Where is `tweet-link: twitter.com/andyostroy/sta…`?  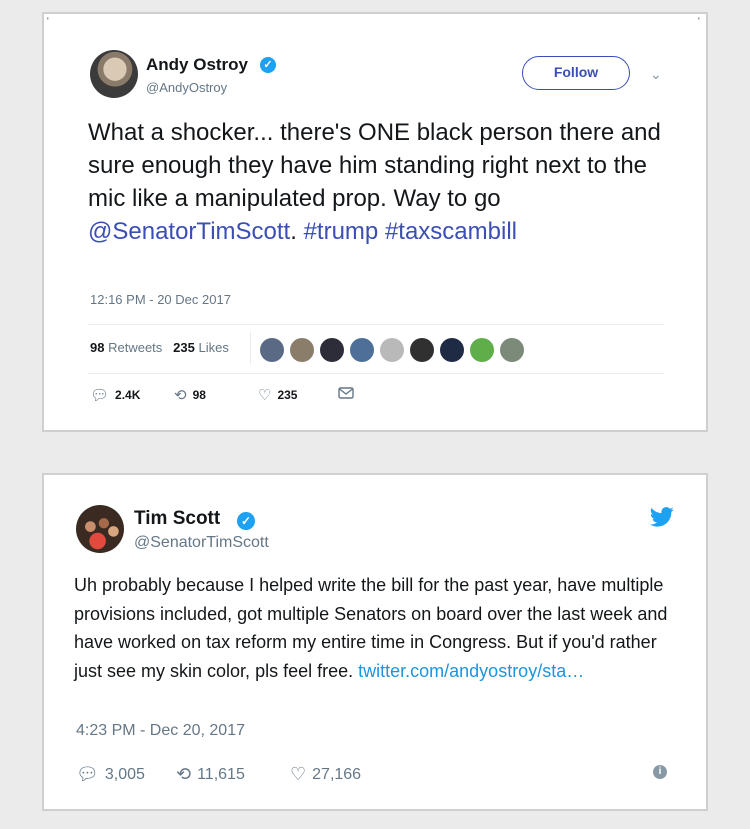 tweet-link: twitter.com/andyostroy/sta… is located at coordinates (471, 671).